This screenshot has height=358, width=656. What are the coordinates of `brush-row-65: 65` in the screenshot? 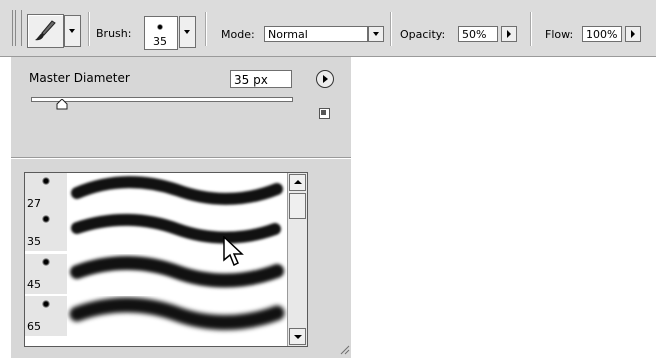 It's located at (156, 316).